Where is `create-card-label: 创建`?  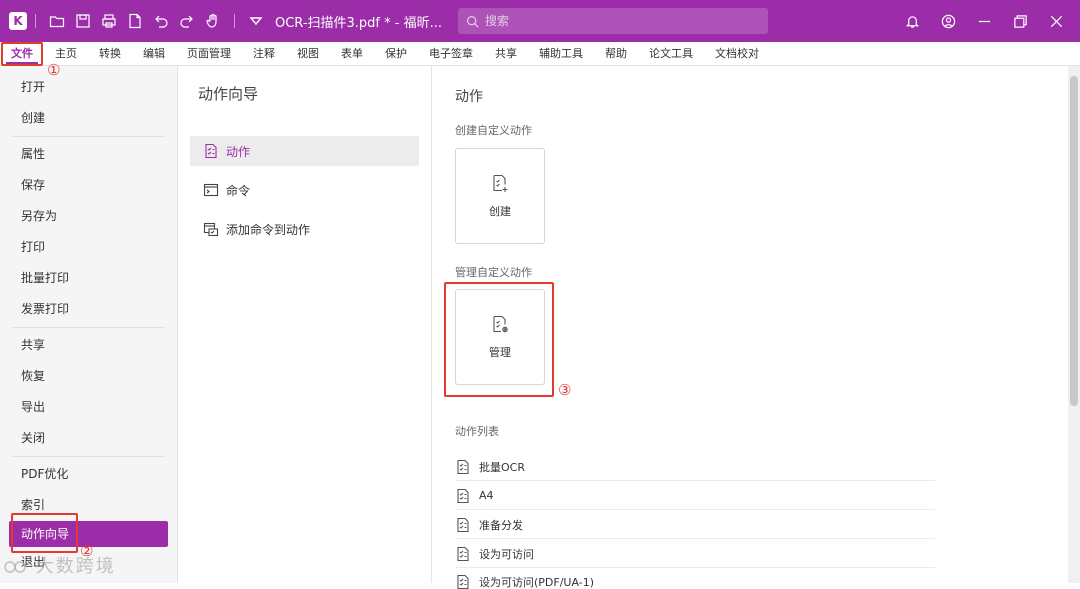
create-card-label: 创建 is located at coordinates (500, 211).